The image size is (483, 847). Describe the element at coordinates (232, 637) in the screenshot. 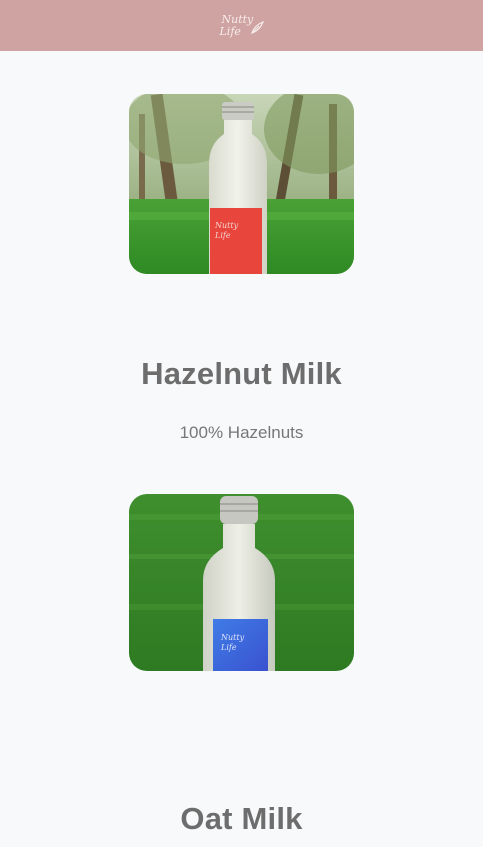

I see `bottle-label-text-2: Nutty` at that location.